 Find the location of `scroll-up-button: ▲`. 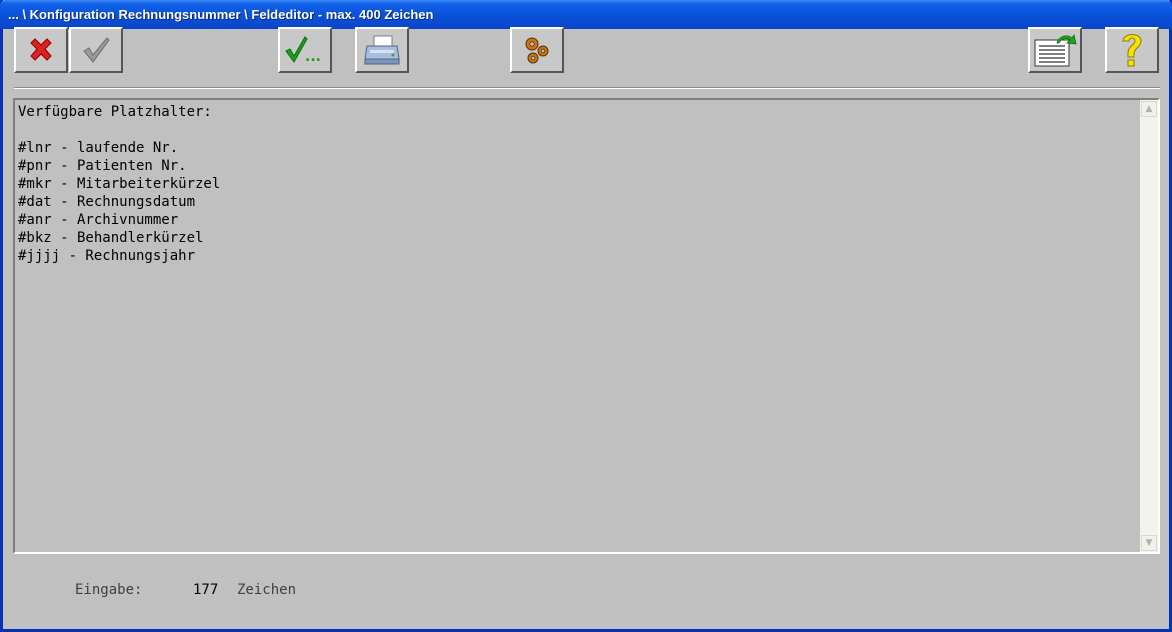

scroll-up-button: ▲ is located at coordinates (1149, 109).